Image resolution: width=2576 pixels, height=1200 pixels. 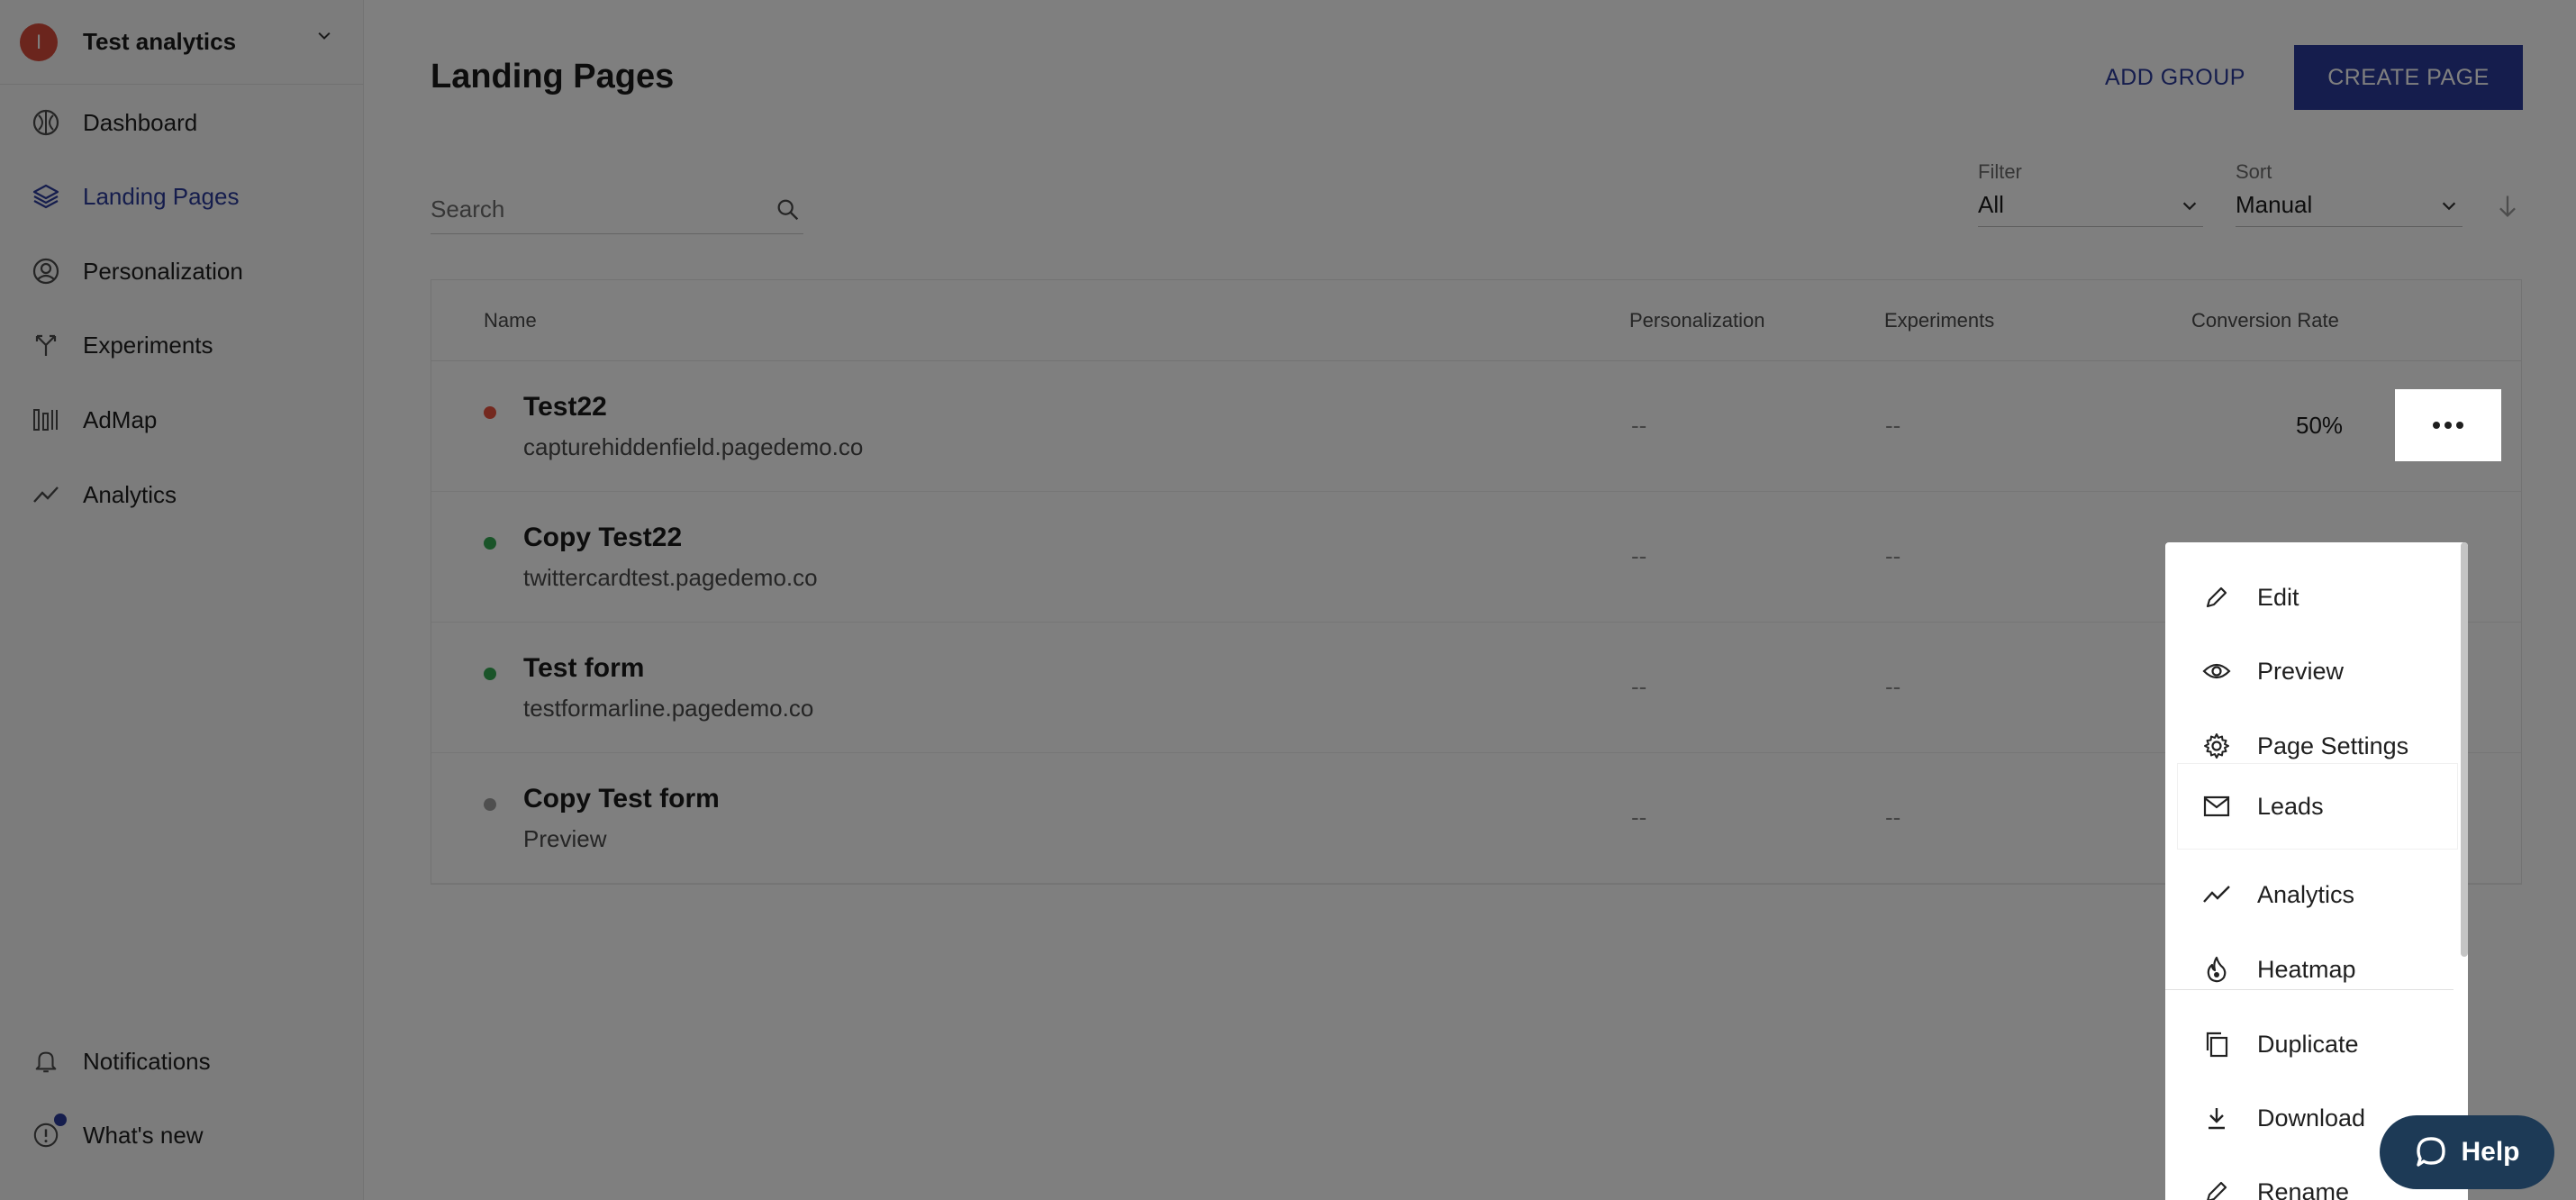 I want to click on more-horizontal-icon, so click(x=2448, y=426).